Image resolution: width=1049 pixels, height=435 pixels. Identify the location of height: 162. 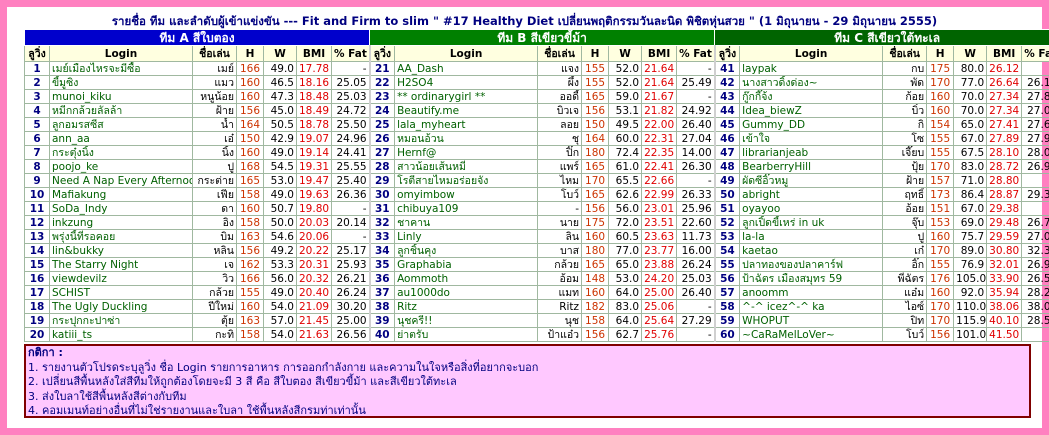
(250, 264).